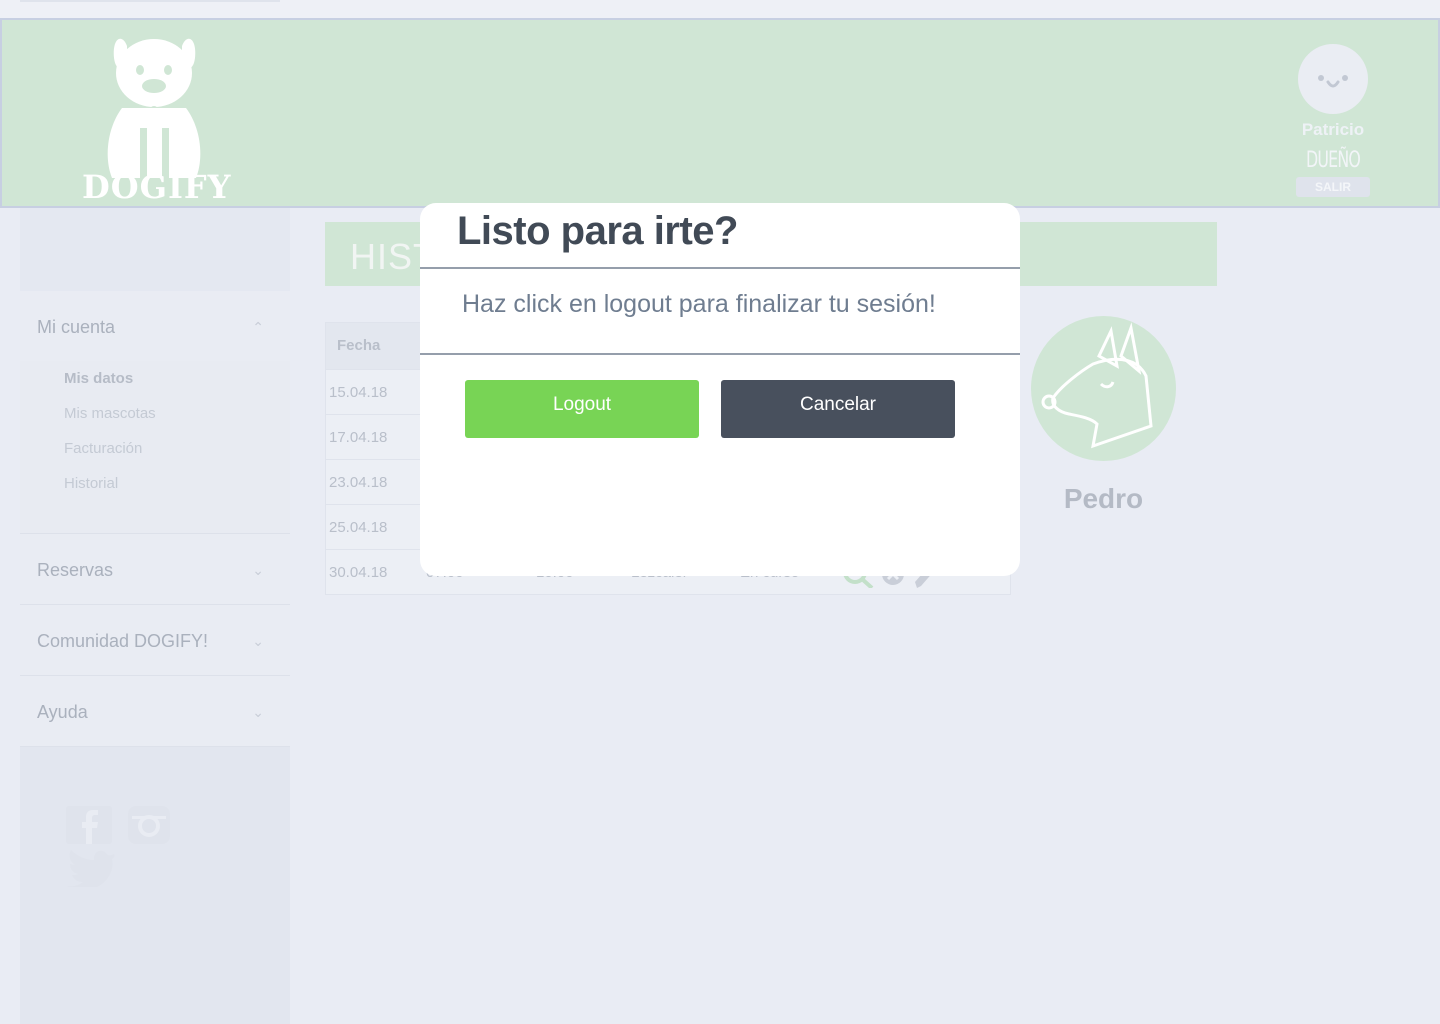 The image size is (1440, 1024). Describe the element at coordinates (177, 491) in the screenshot. I see `sidebar-subitem-historial: Historial` at that location.